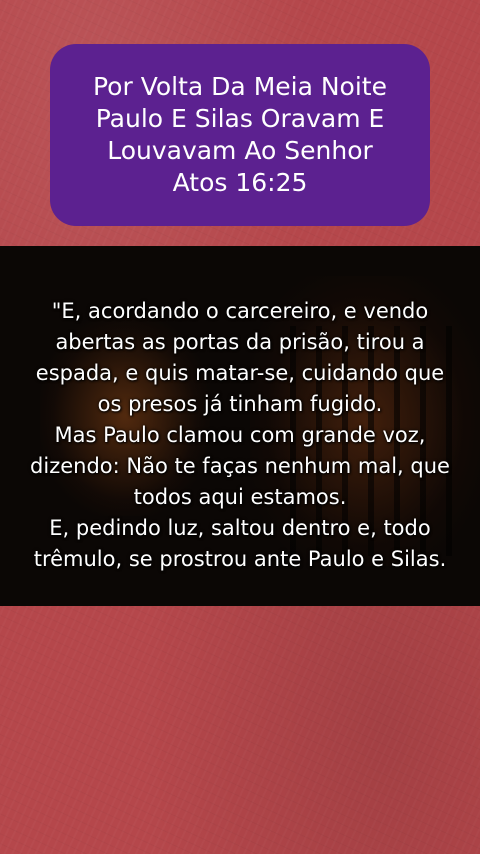 This screenshot has height=854, width=480. I want to click on verse-line: Mas Paulo clamou com grande voz,, so click(240, 435).